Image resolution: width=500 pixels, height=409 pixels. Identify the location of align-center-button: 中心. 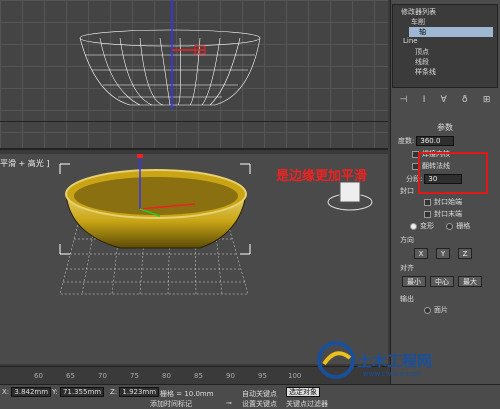
(442, 281).